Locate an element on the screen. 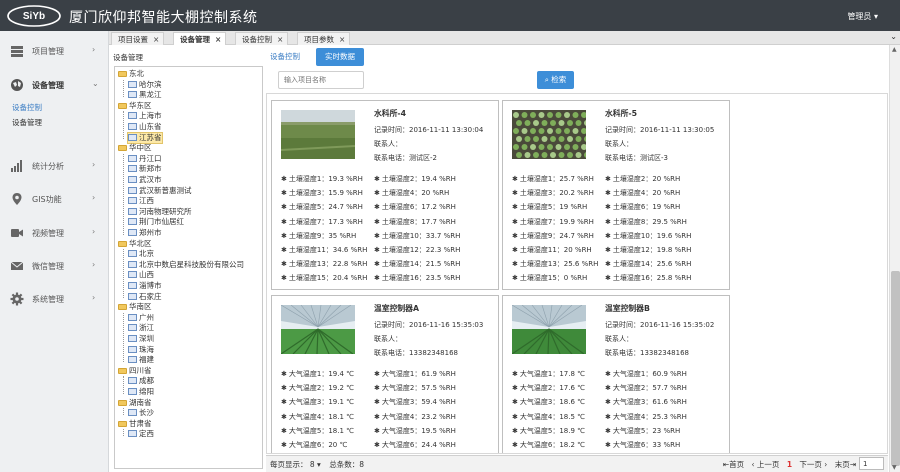 The image size is (900, 472). tree-leaf: 北京 is located at coordinates (141, 254).